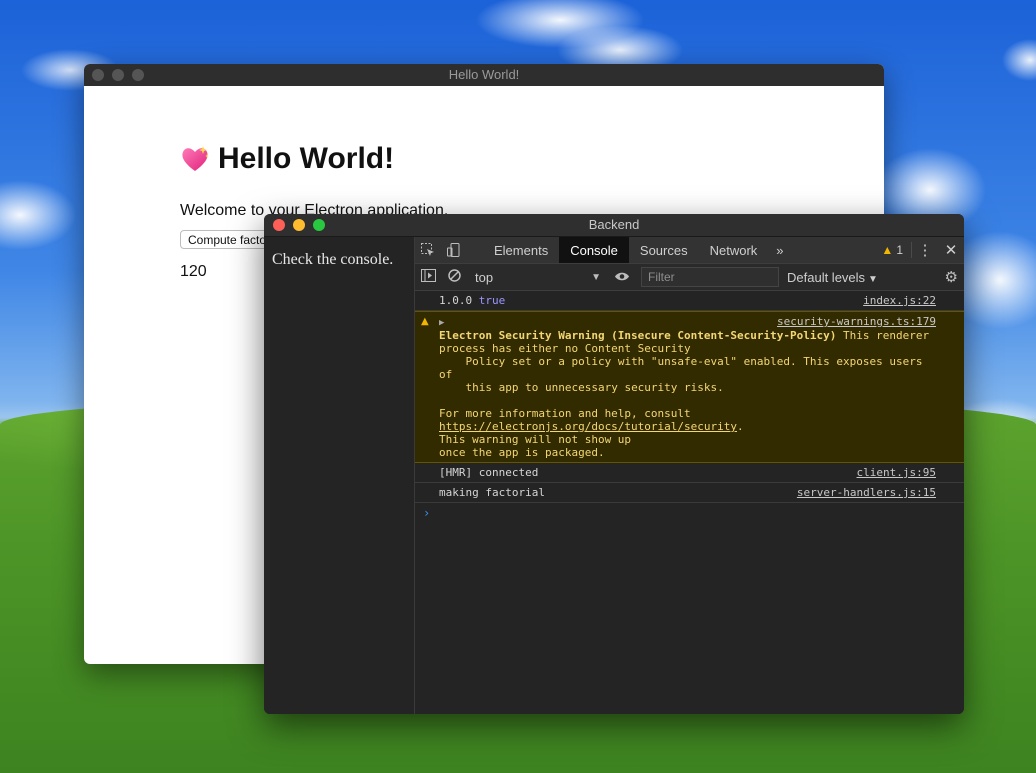 This screenshot has width=1036, height=773. What do you see at coordinates (925, 250) in the screenshot?
I see `kebab-menu-icon: ⋮` at bounding box center [925, 250].